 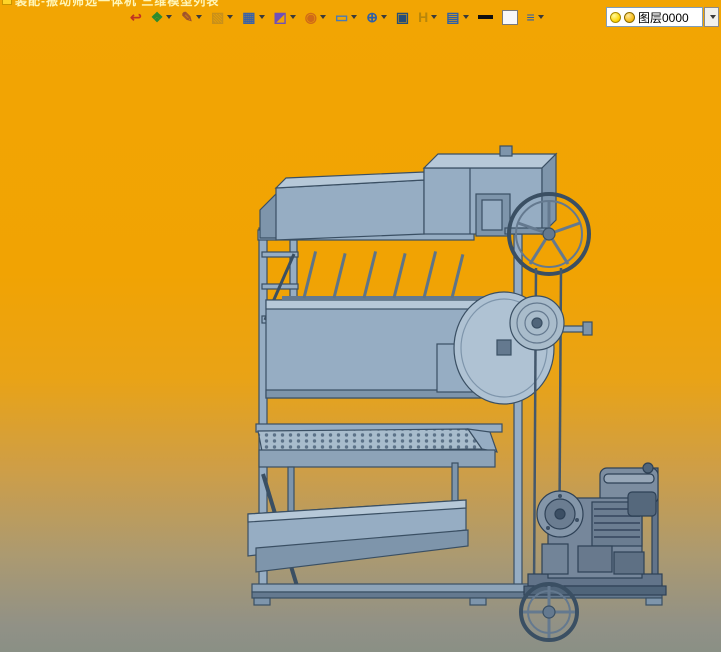 What do you see at coordinates (423, 17) in the screenshot?
I see `section-icon-glyph: H` at bounding box center [423, 17].